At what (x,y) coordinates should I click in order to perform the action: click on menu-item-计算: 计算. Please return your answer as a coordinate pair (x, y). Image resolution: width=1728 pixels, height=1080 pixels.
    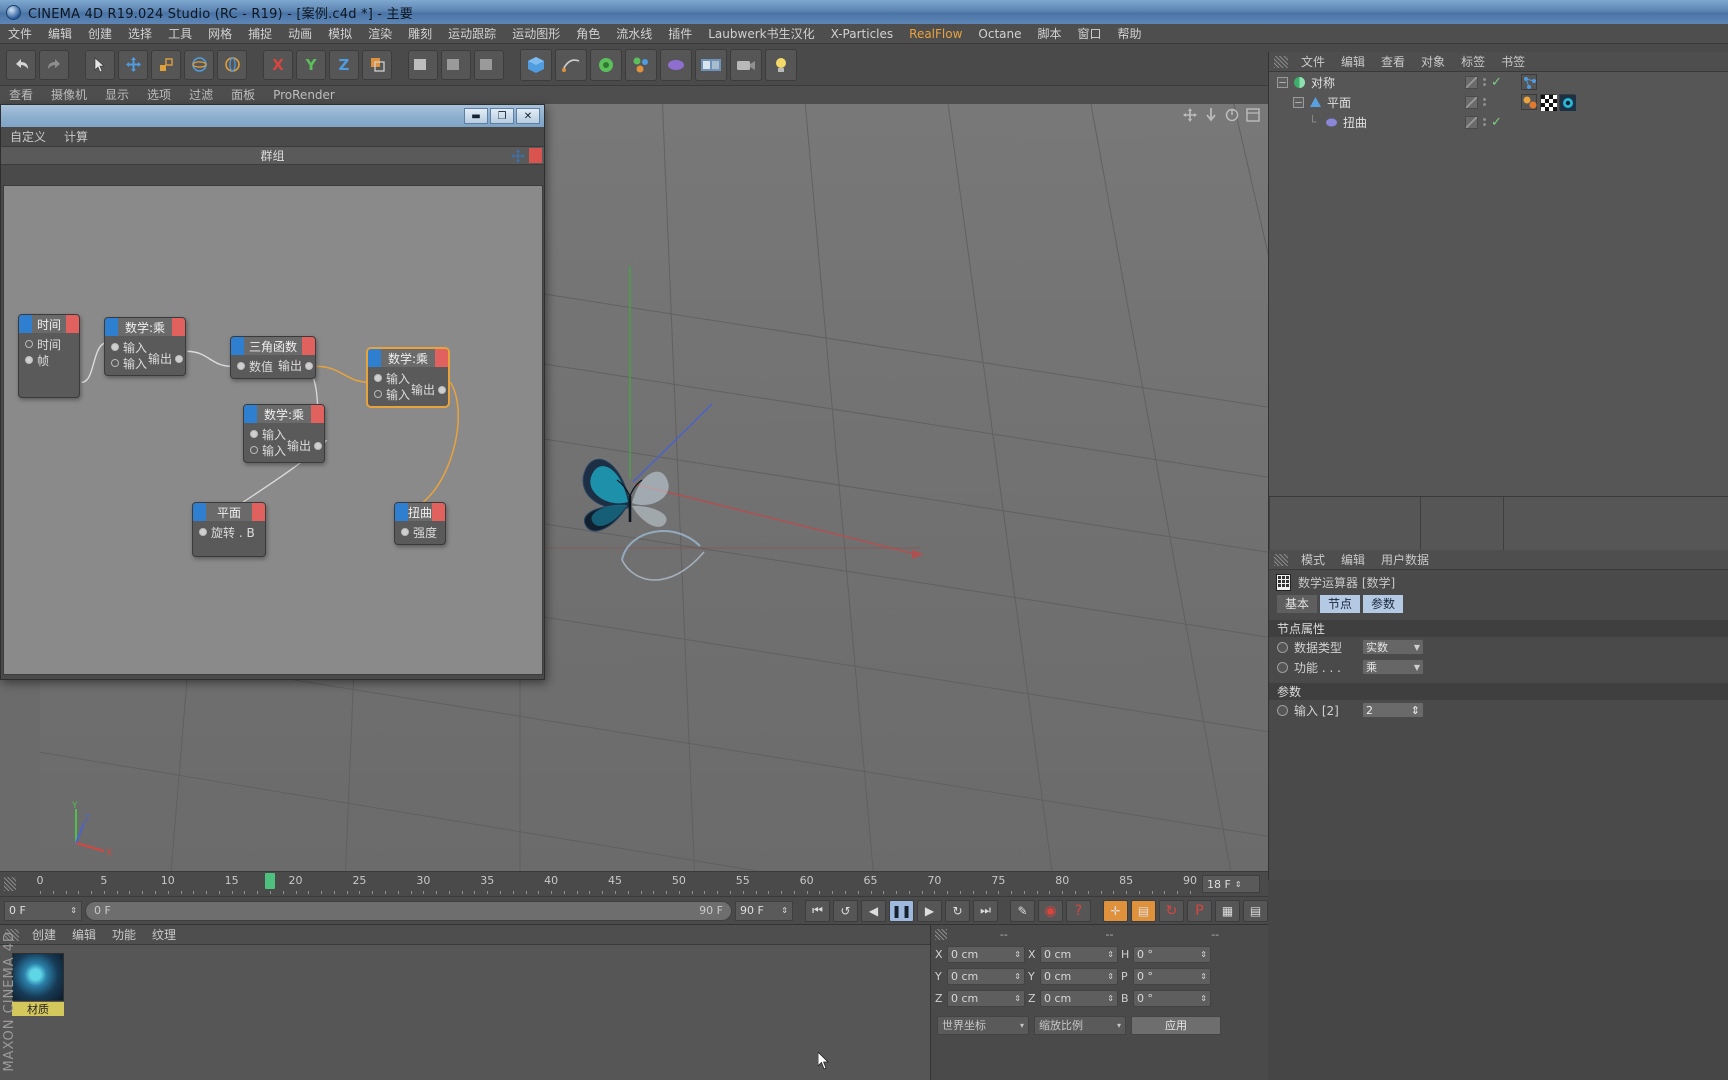
    Looking at the image, I should click on (76, 137).